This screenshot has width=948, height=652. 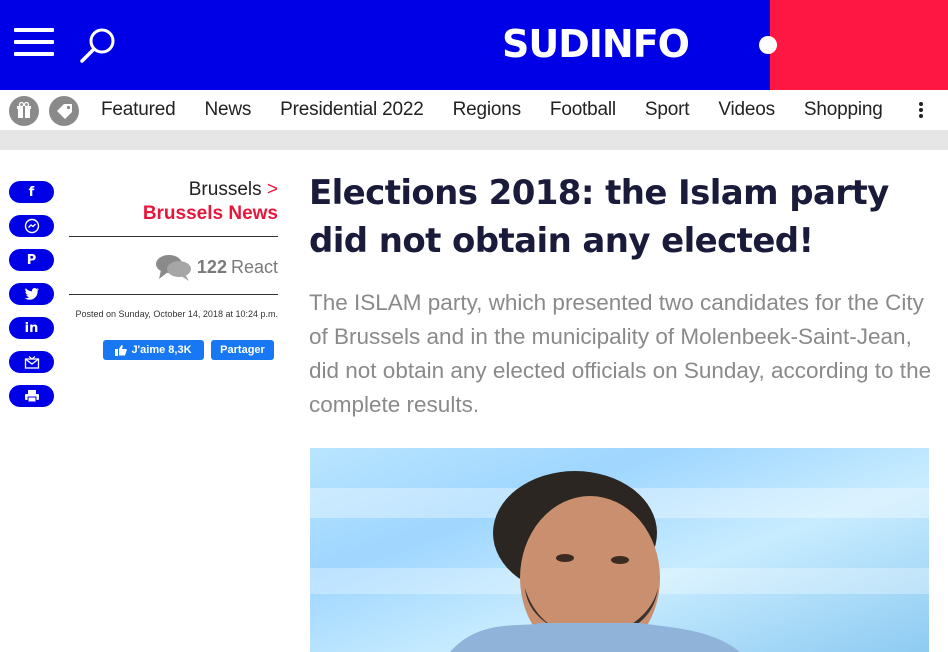 I want to click on react-count: 122, so click(x=211, y=266).